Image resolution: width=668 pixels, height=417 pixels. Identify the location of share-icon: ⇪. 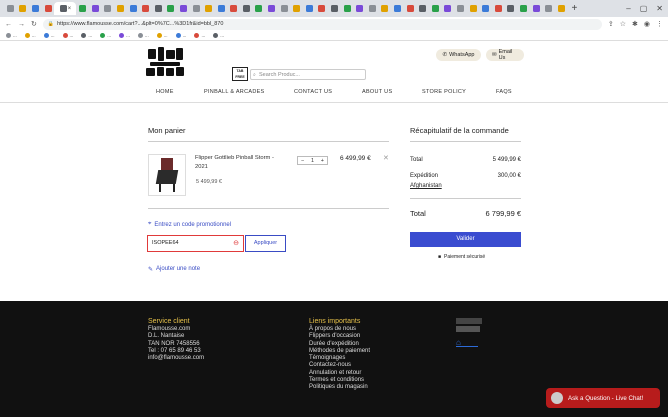
(611, 24).